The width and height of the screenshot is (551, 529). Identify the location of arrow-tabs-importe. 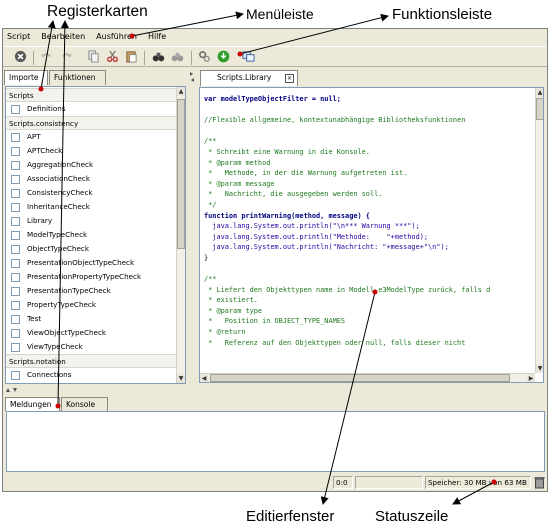
(48, 55).